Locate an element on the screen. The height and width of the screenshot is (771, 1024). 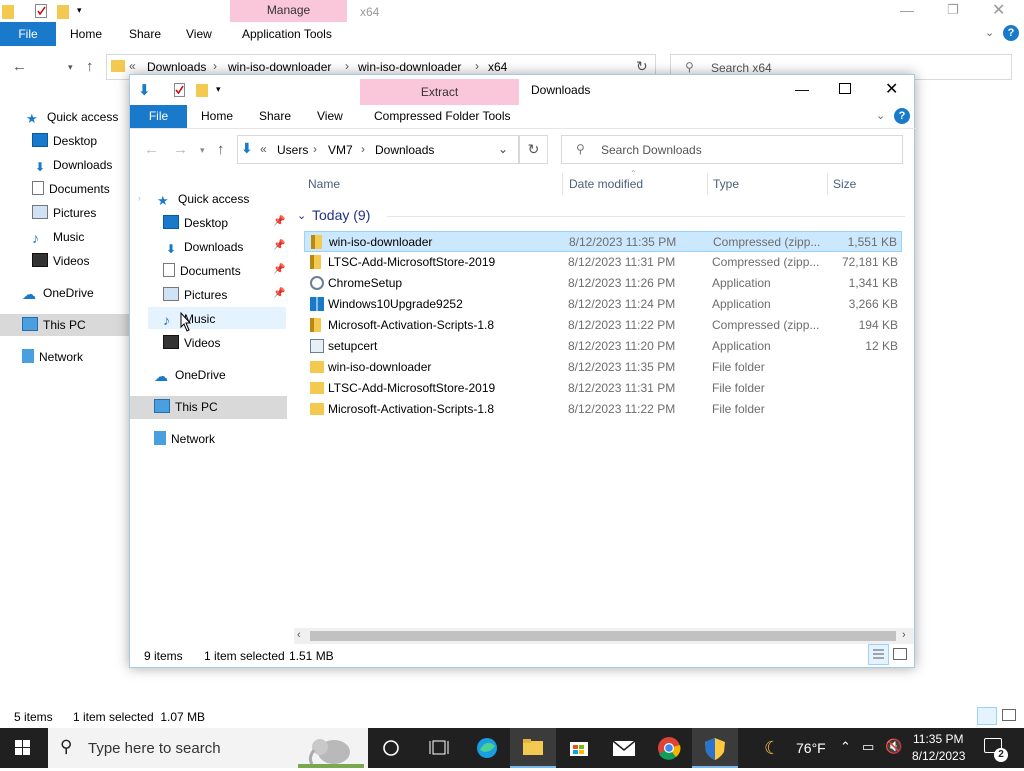
breadcrumb-item: VM7 is located at coordinates (340, 150).